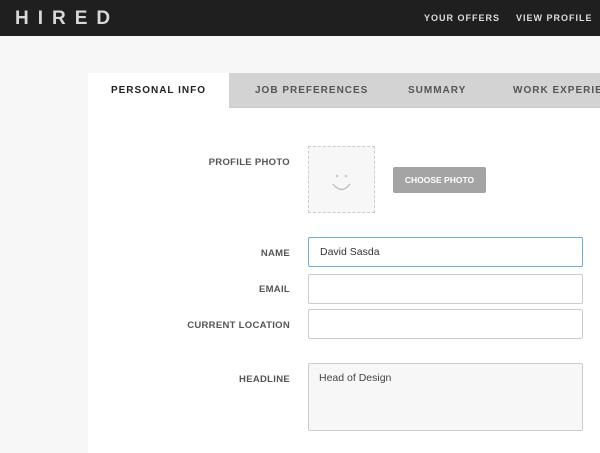 The height and width of the screenshot is (453, 600). What do you see at coordinates (274, 289) in the screenshot?
I see `email-label: EMAIL` at bounding box center [274, 289].